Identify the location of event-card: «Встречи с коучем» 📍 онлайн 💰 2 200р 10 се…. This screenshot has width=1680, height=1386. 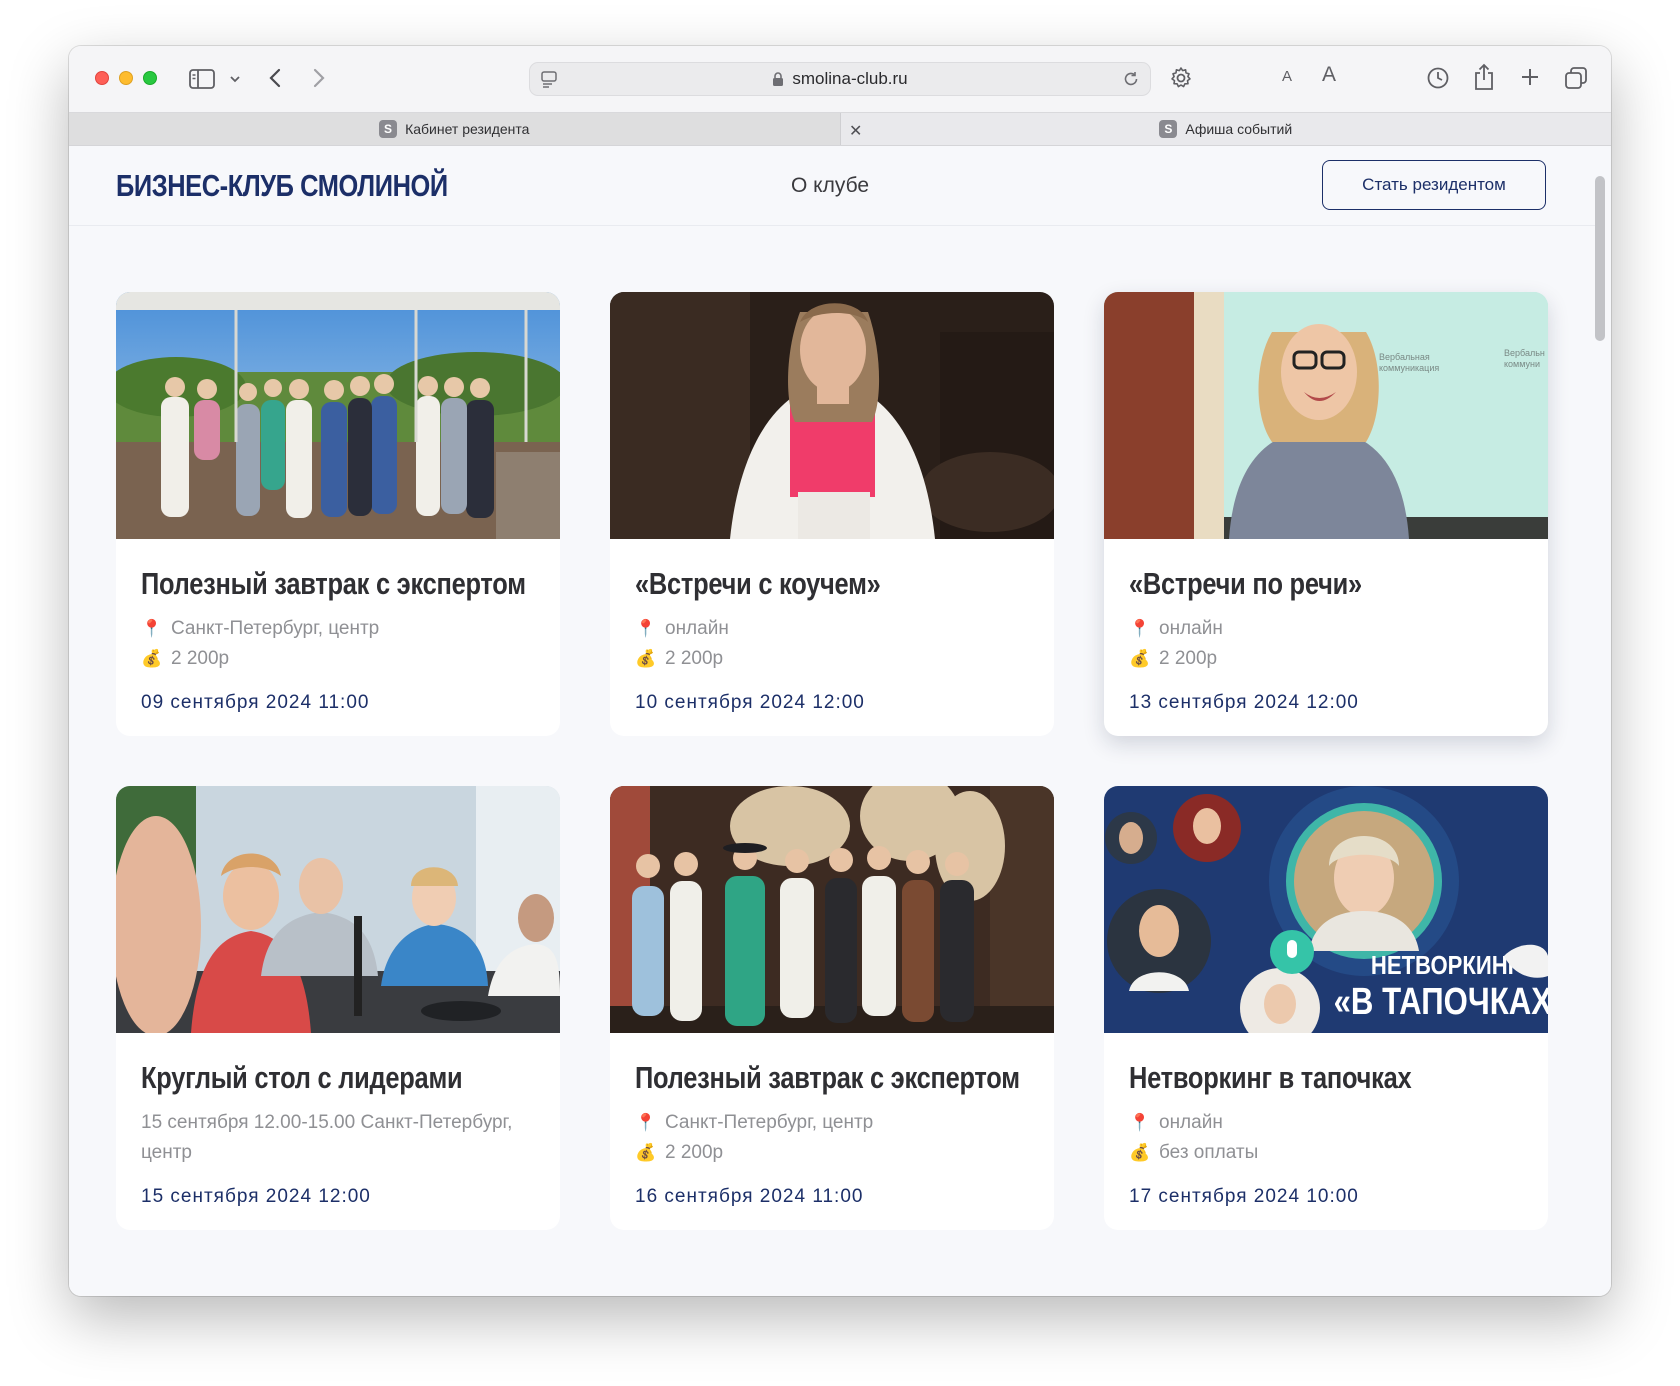
(832, 514).